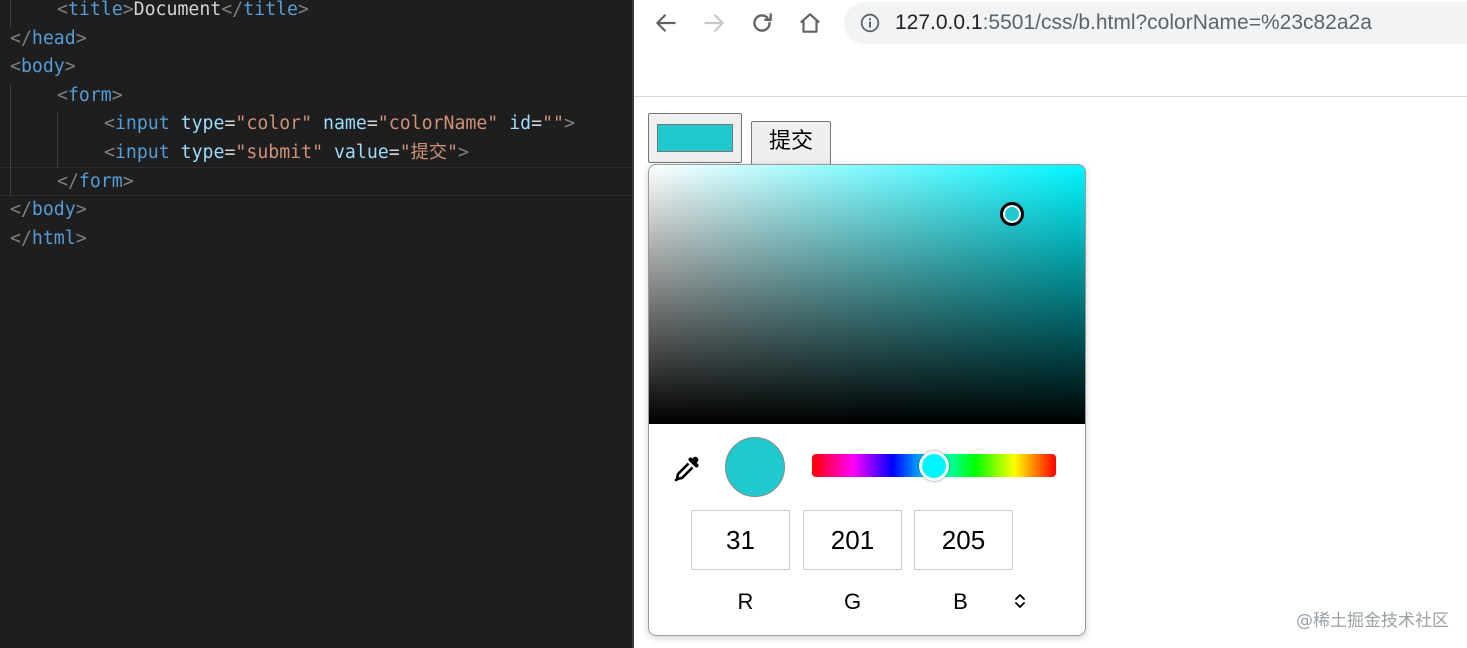 The image size is (1467, 648). Describe the element at coordinates (870, 23) in the screenshot. I see `info-icon` at that location.